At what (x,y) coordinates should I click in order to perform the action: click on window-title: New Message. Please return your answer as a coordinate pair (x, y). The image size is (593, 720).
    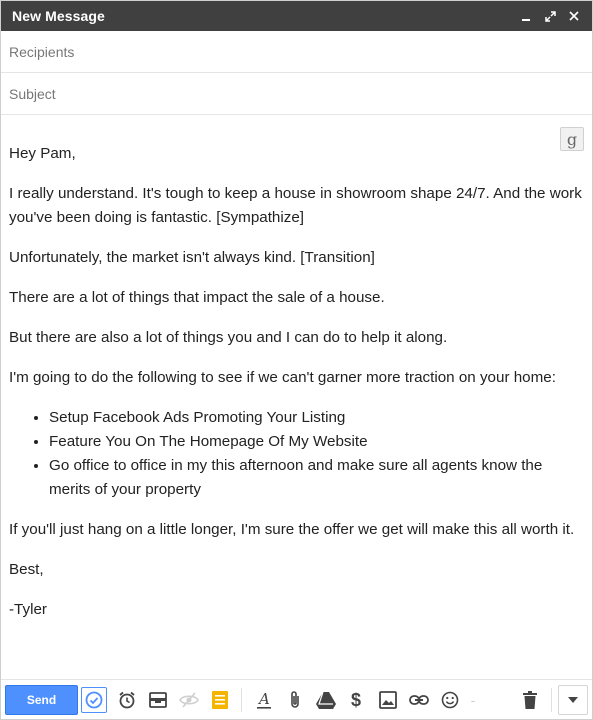
    Looking at the image, I should click on (58, 16).